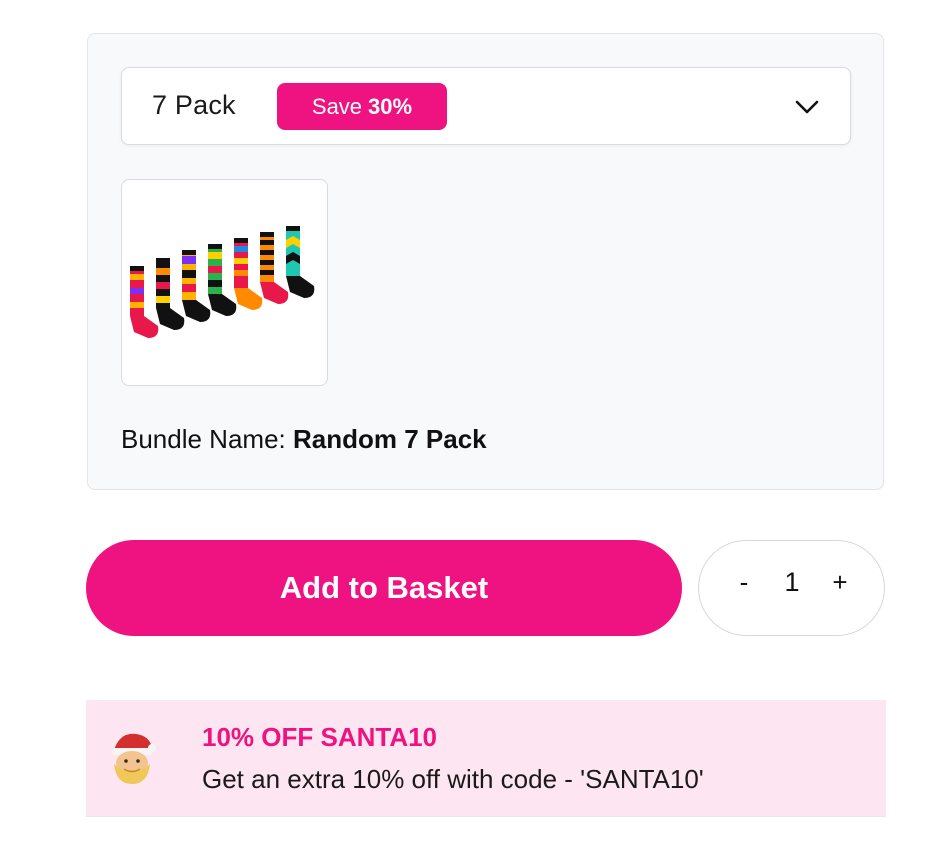  What do you see at coordinates (744, 582) in the screenshot?
I see `decrement-button: -` at bounding box center [744, 582].